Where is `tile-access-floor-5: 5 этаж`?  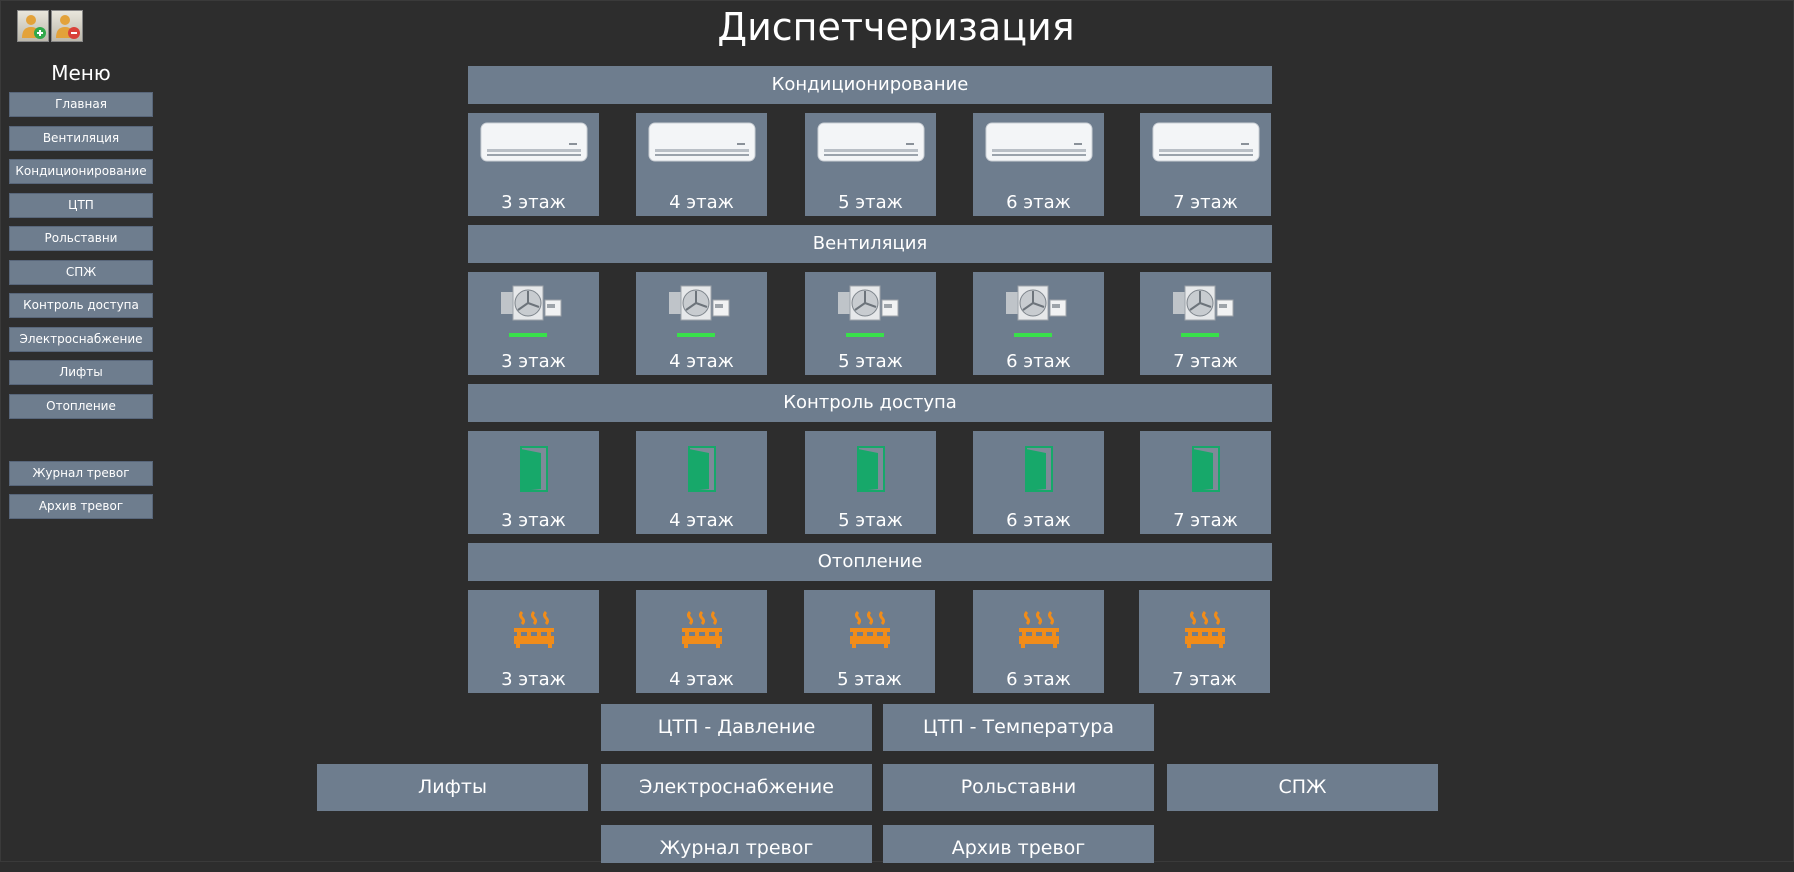
tile-access-floor-5: 5 этаж is located at coordinates (870, 482).